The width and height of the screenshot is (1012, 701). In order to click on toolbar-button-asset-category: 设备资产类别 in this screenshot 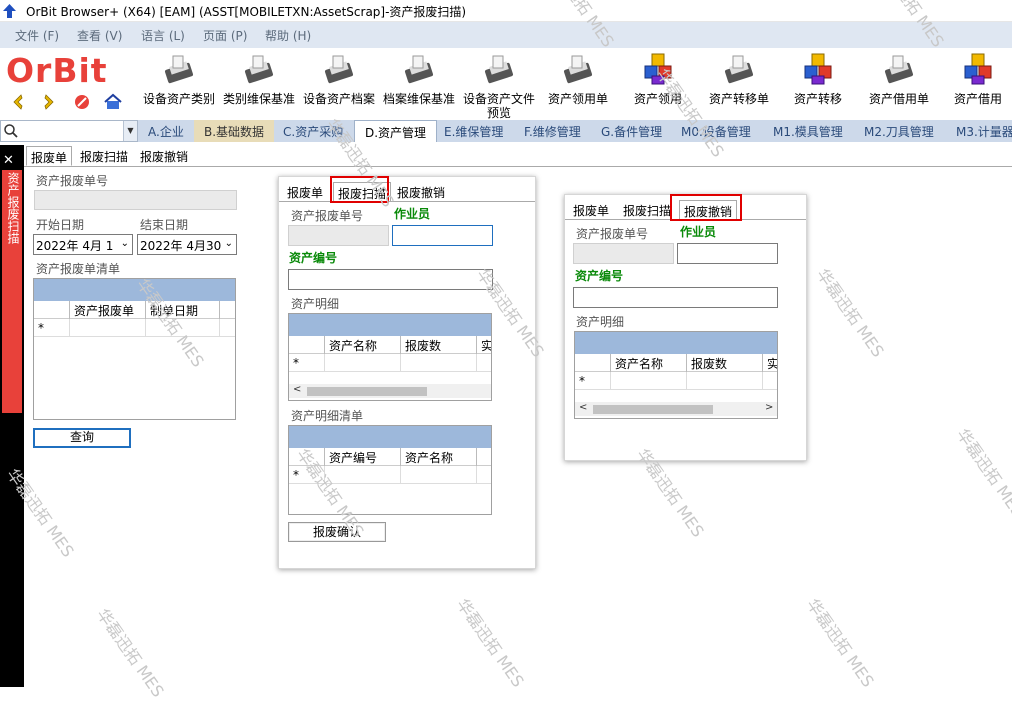, I will do `click(179, 83)`.